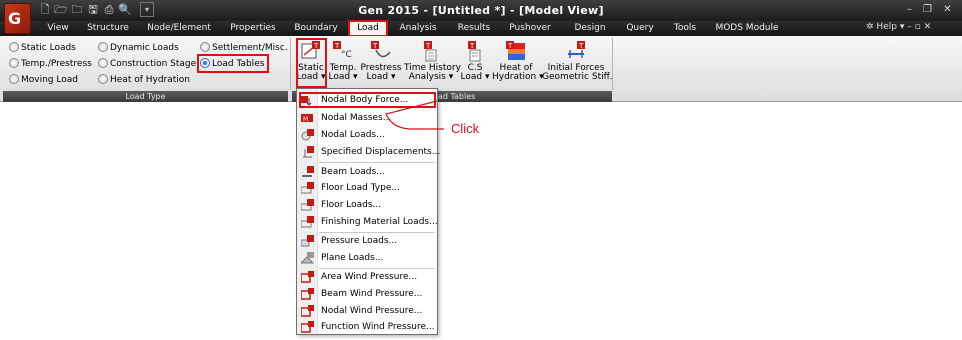  What do you see at coordinates (465, 128) in the screenshot?
I see `click-annotation-label: Click` at bounding box center [465, 128].